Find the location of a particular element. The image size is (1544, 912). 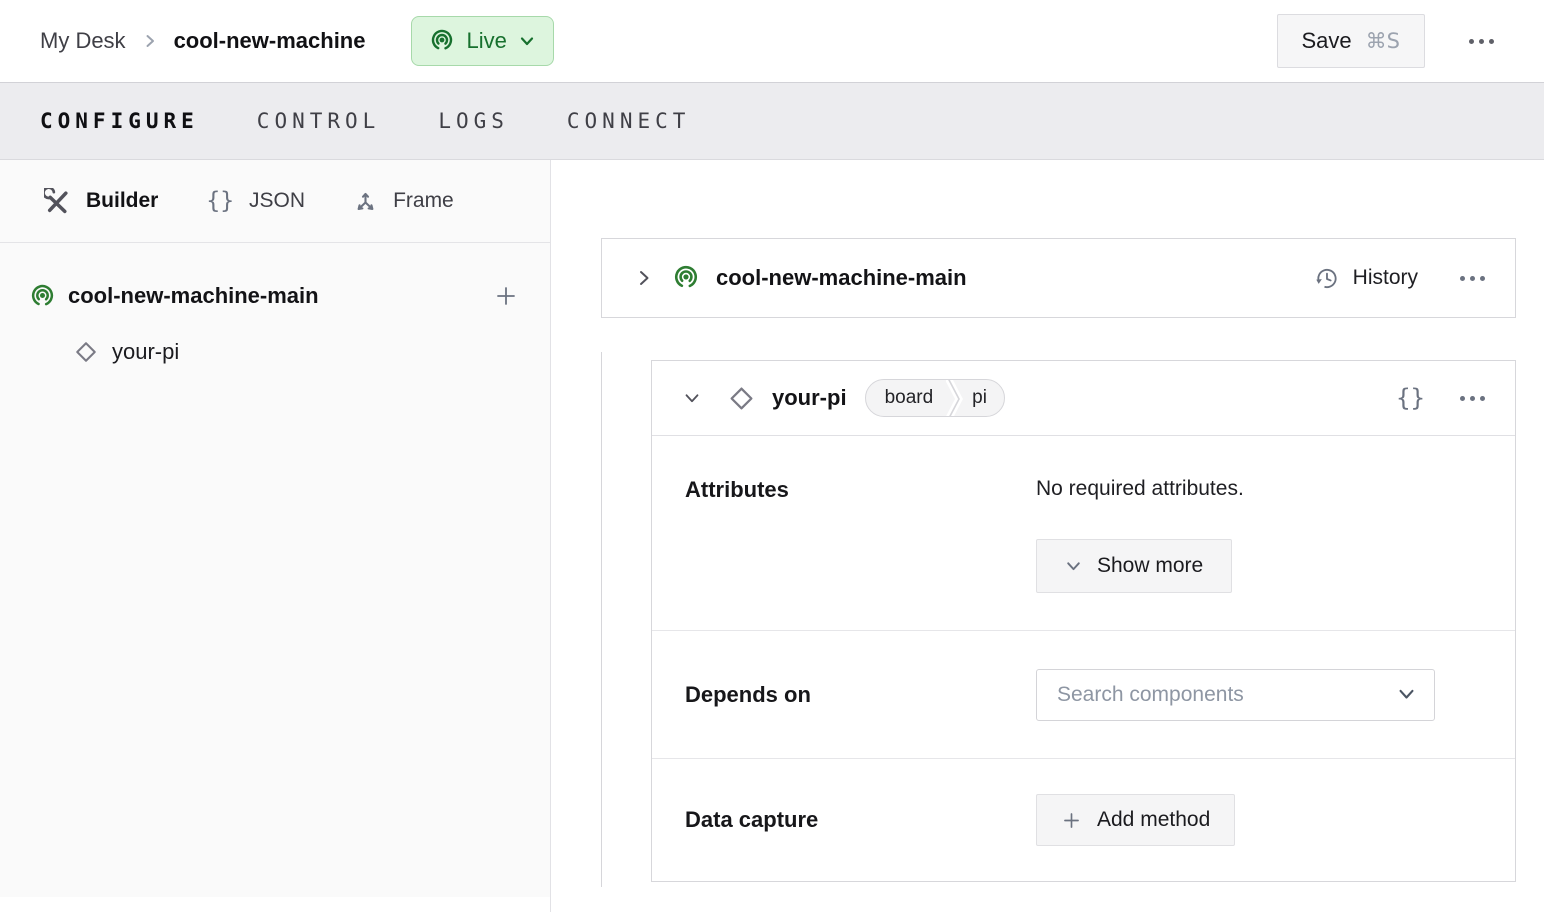

depends-on-select is located at coordinates (1235, 694).